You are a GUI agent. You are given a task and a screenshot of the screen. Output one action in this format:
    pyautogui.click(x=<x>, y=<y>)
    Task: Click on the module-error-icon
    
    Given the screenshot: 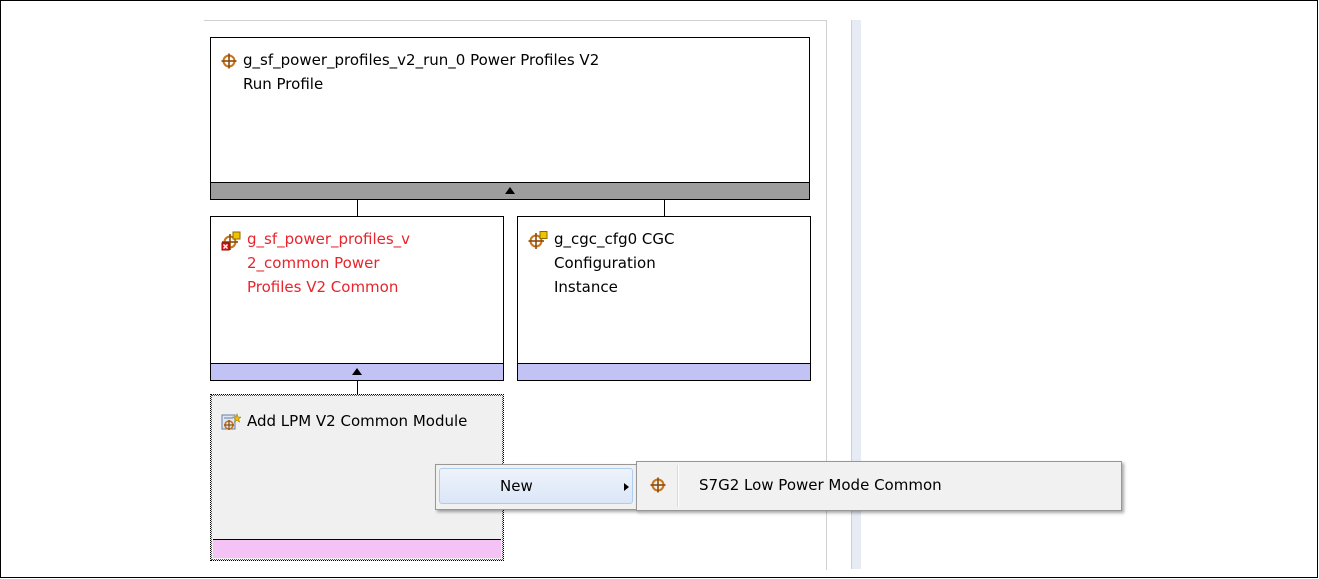 What is the action you would take?
    pyautogui.click(x=231, y=244)
    